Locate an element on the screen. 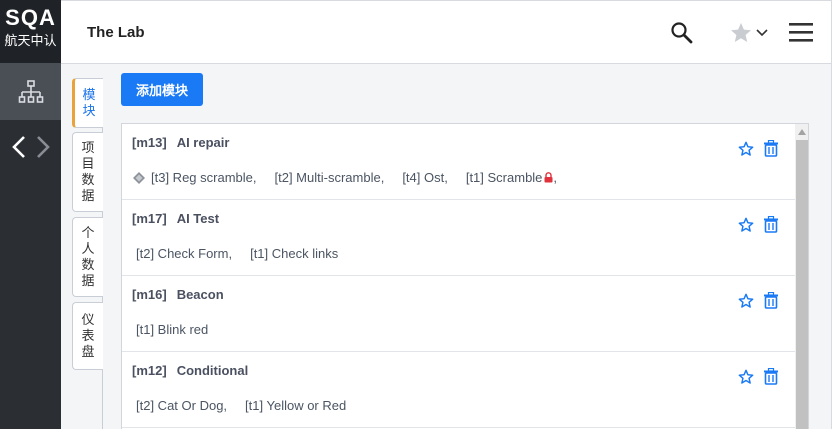  task-link: [t2] Check Form, is located at coordinates (184, 253).